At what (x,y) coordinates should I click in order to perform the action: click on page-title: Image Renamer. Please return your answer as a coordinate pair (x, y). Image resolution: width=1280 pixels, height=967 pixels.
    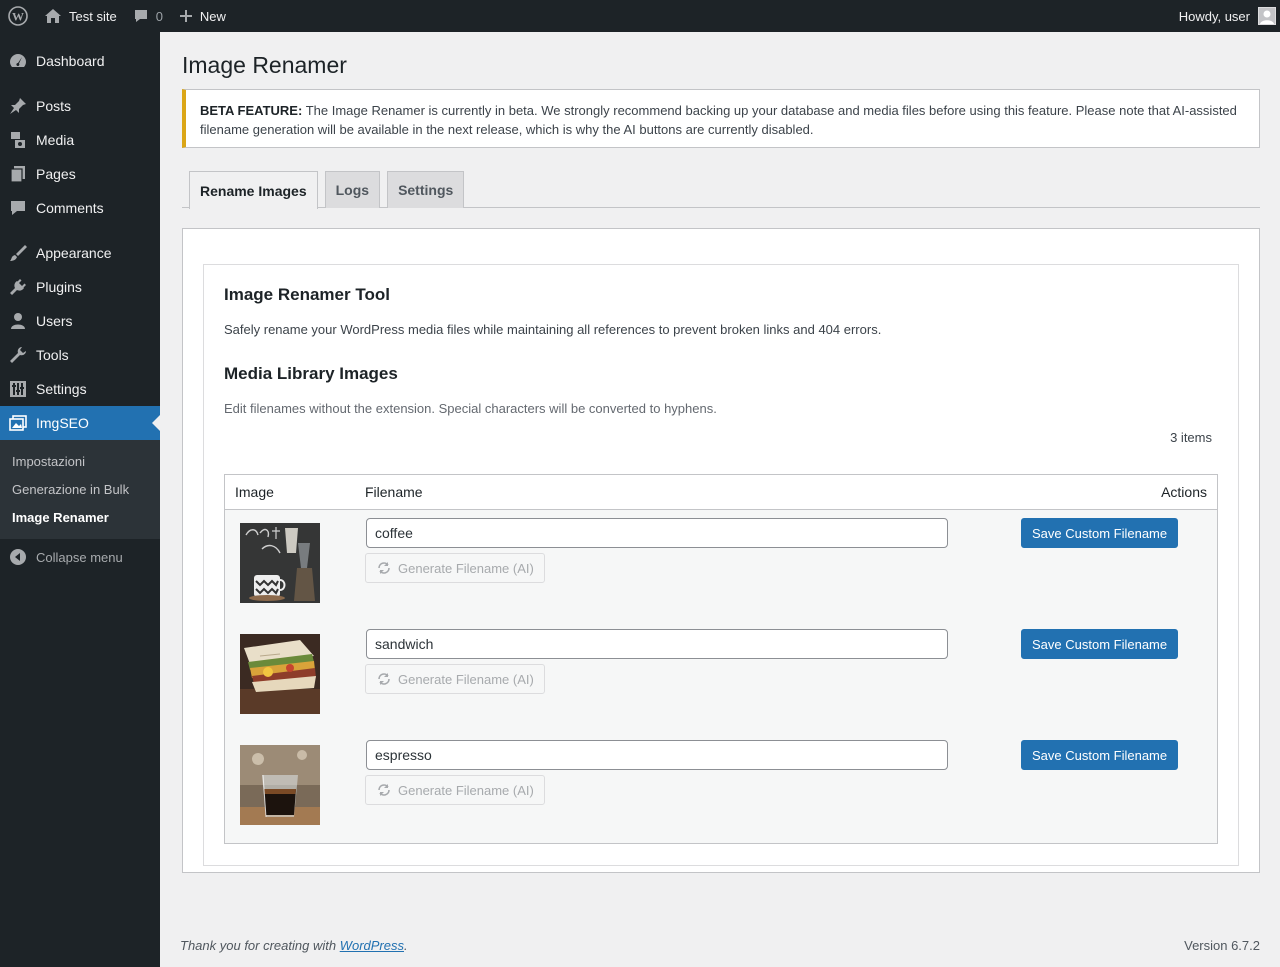
    Looking at the image, I should click on (264, 65).